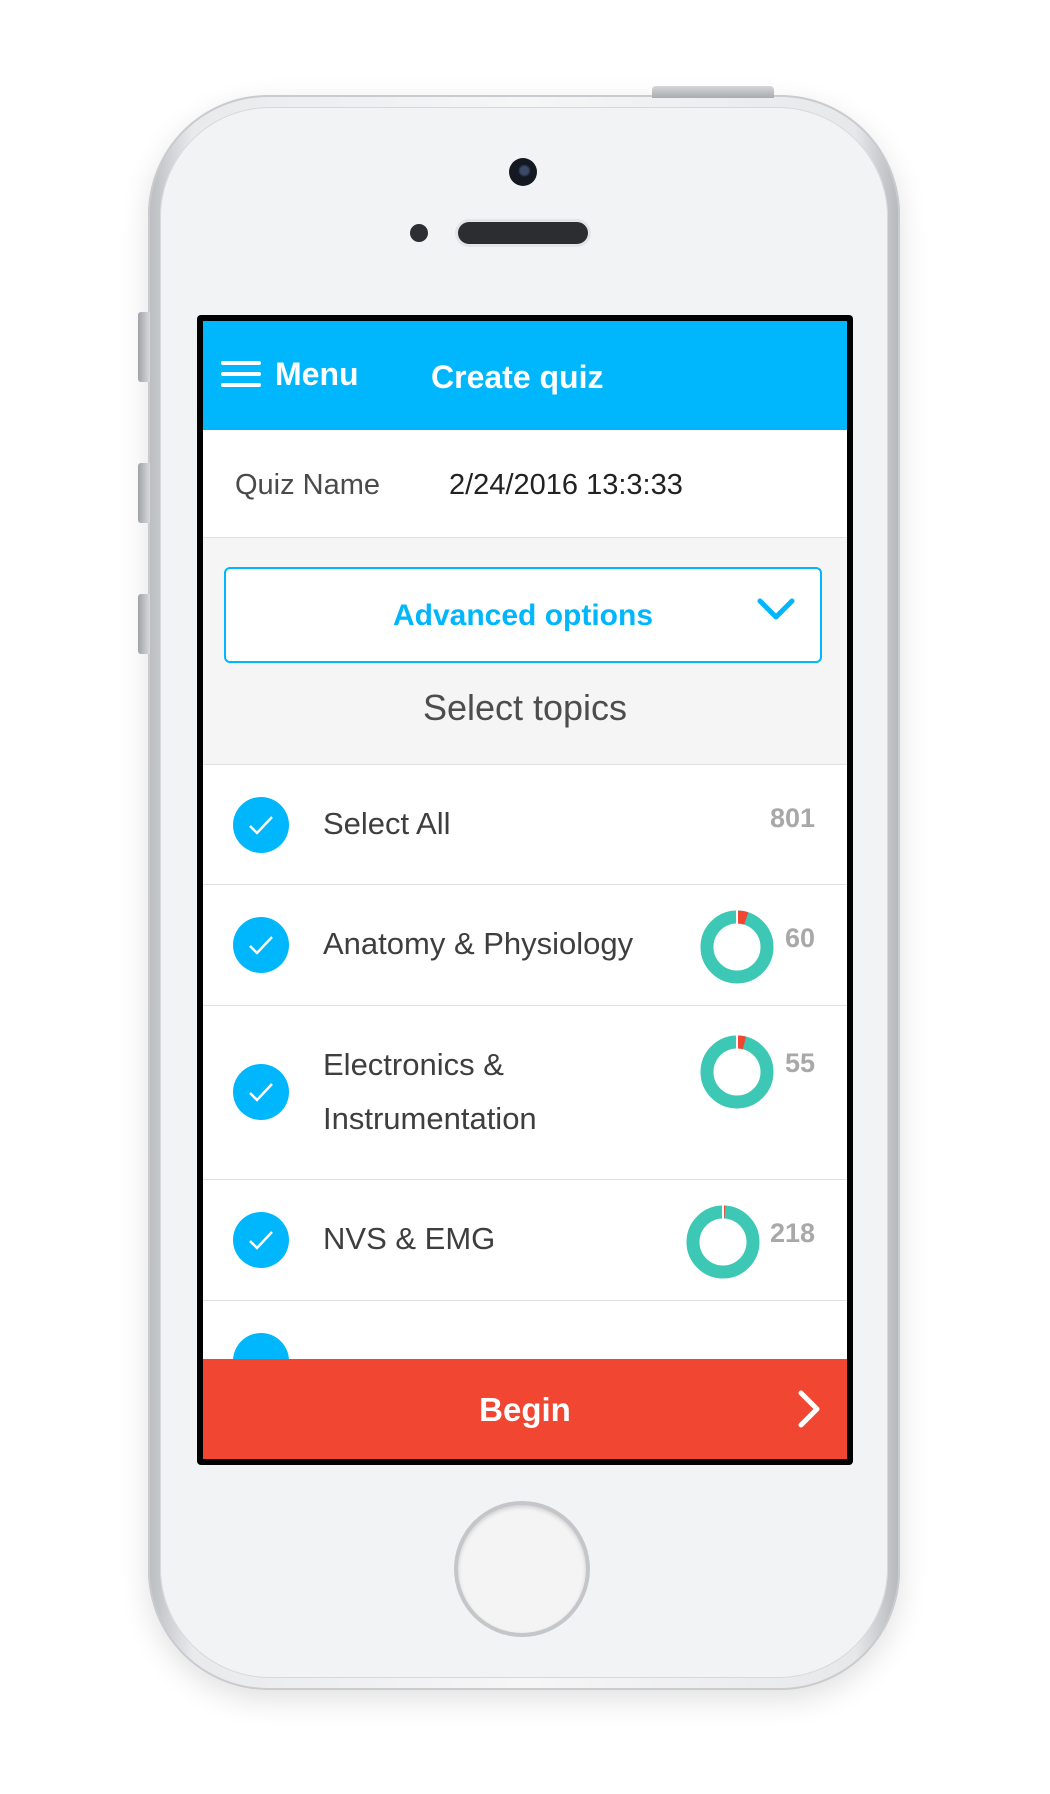  What do you see at coordinates (478, 943) in the screenshot?
I see `topic-label: Anatomy & Physiology` at bounding box center [478, 943].